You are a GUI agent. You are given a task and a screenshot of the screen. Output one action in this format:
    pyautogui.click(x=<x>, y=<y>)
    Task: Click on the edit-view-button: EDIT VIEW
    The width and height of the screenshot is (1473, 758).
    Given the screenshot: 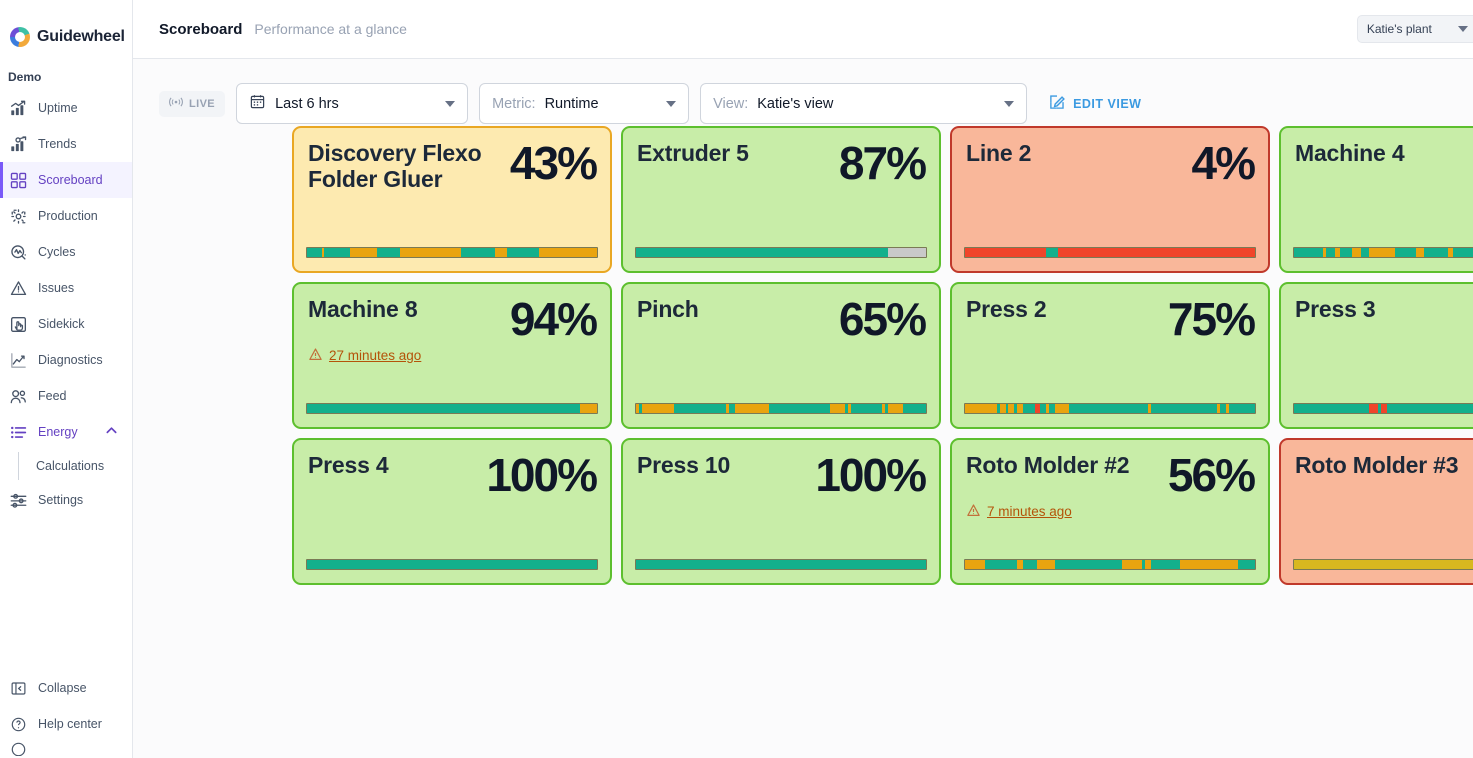 What is the action you would take?
    pyautogui.click(x=1094, y=103)
    